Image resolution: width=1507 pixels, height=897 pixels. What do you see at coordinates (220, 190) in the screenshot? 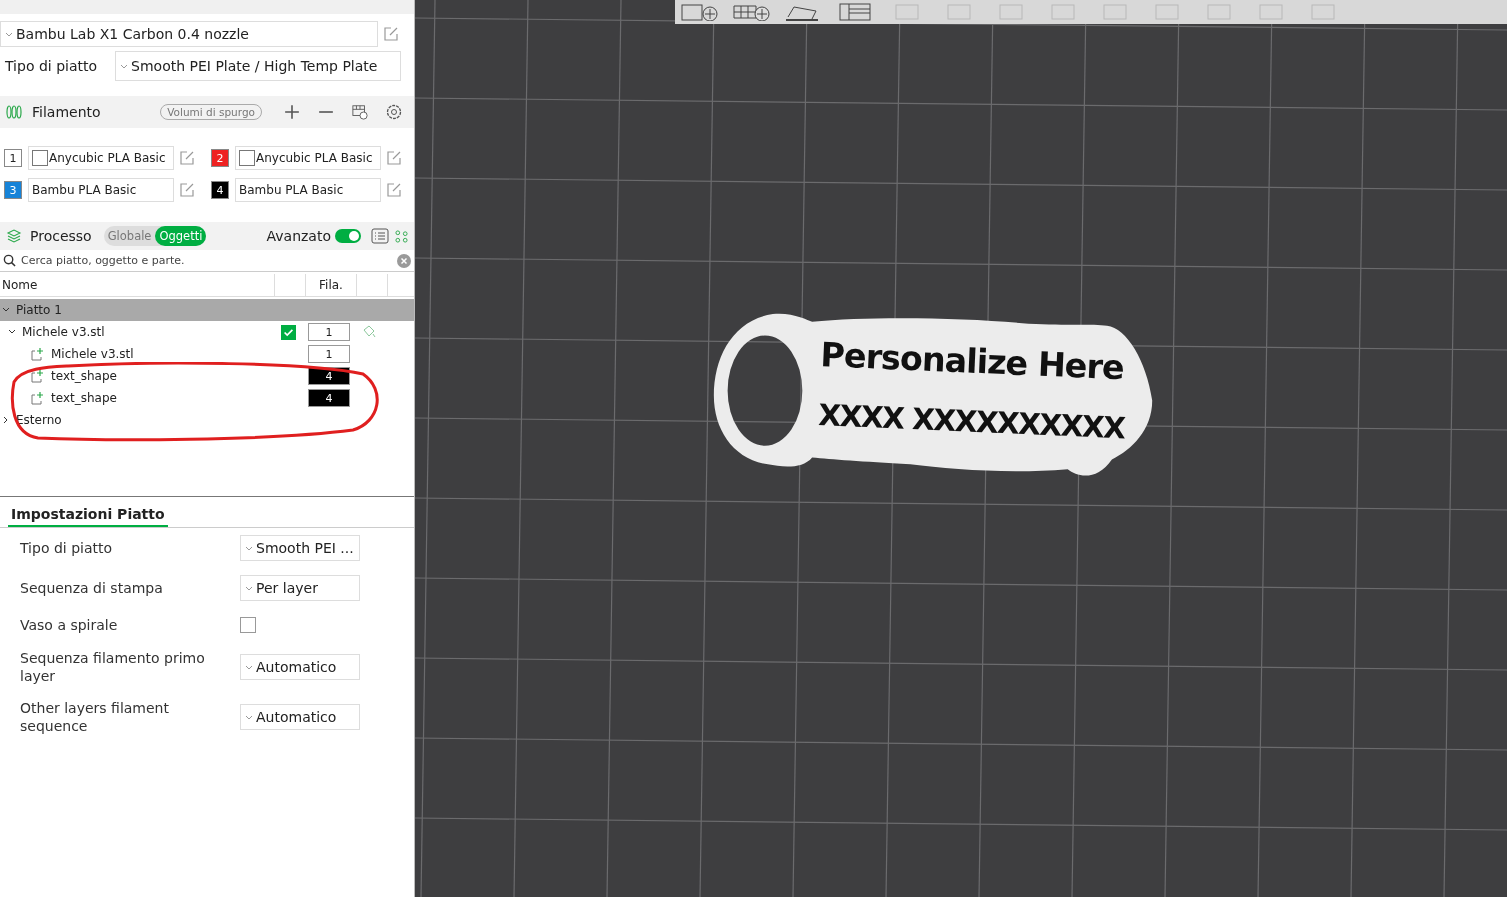
I see `filament-number: 4` at bounding box center [220, 190].